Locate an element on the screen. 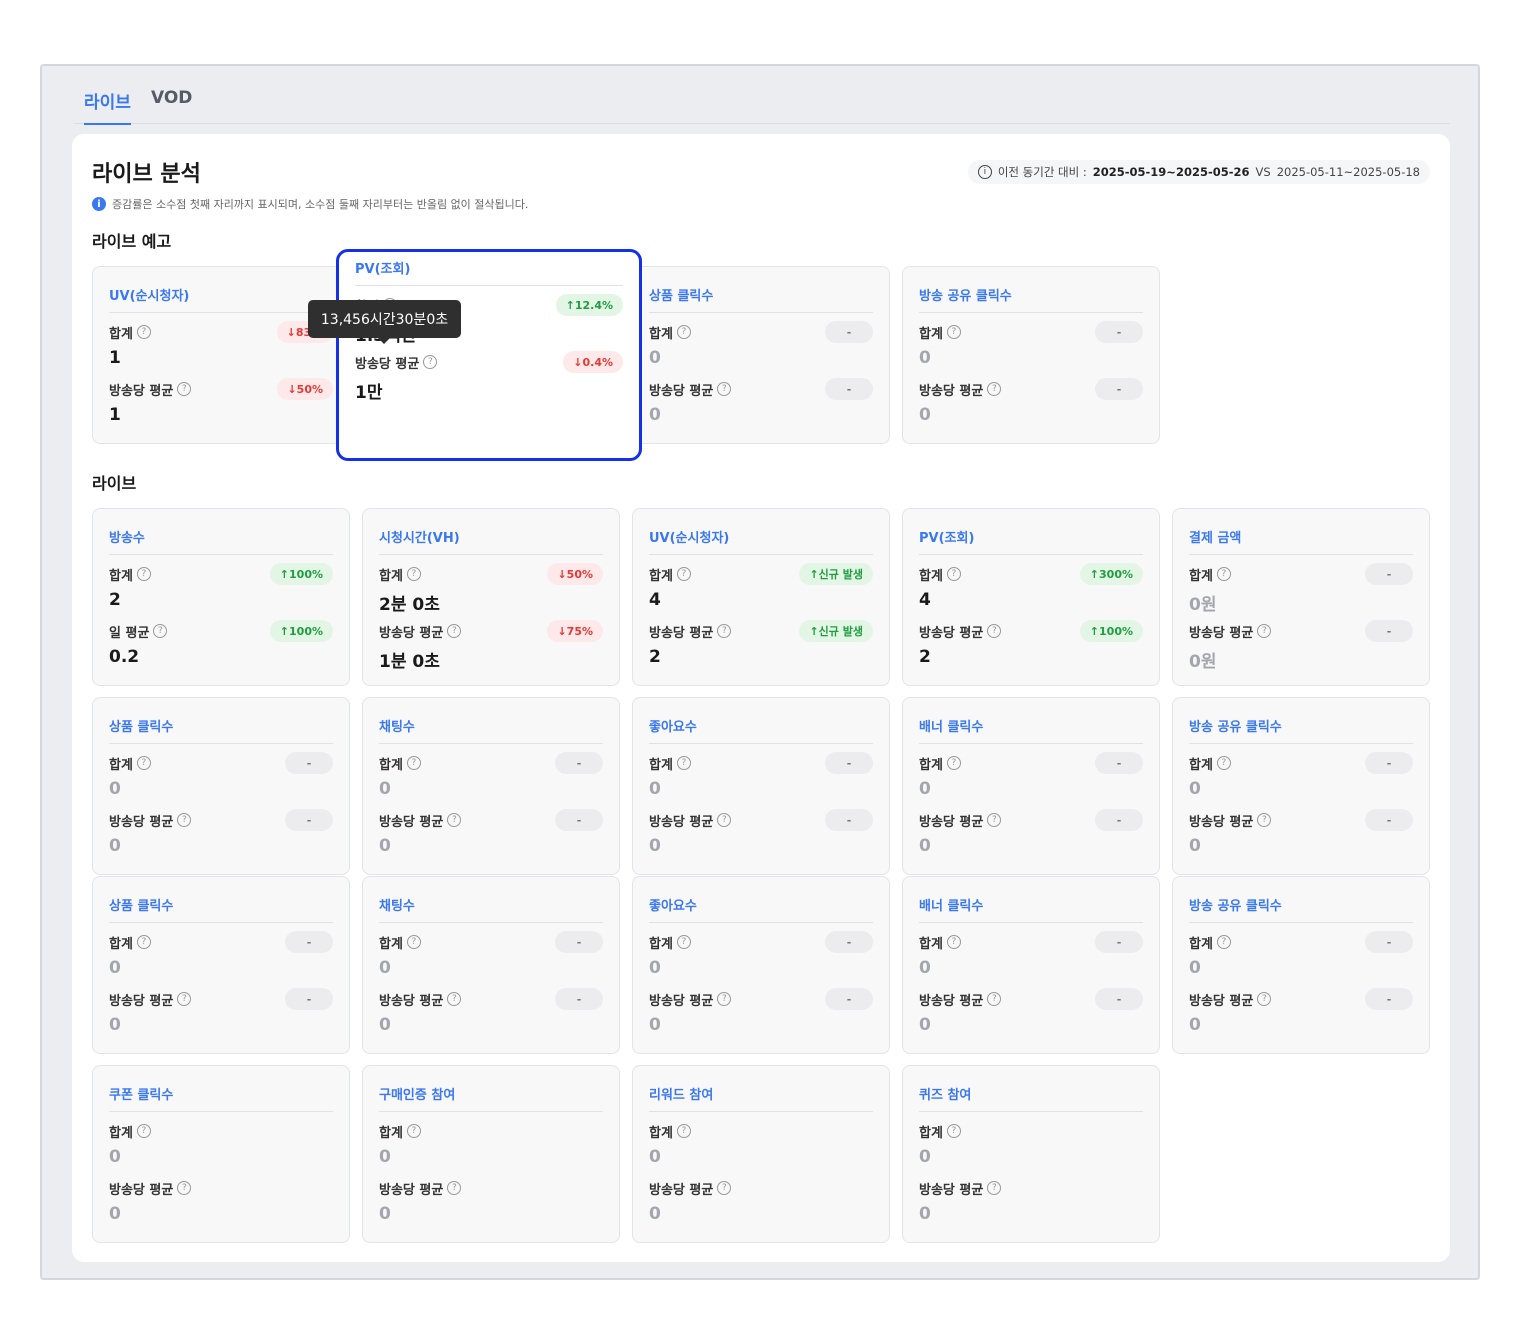 The width and height of the screenshot is (1520, 1344). metric-title: UV(순시청자) is located at coordinates (149, 296).